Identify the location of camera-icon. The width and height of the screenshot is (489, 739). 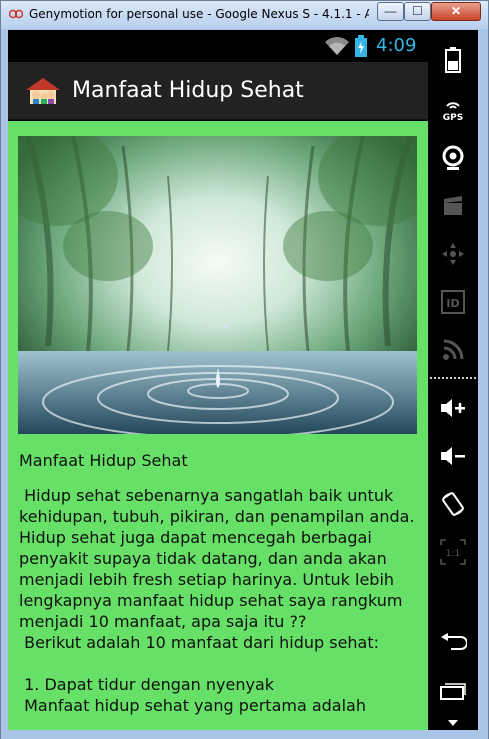
(453, 158).